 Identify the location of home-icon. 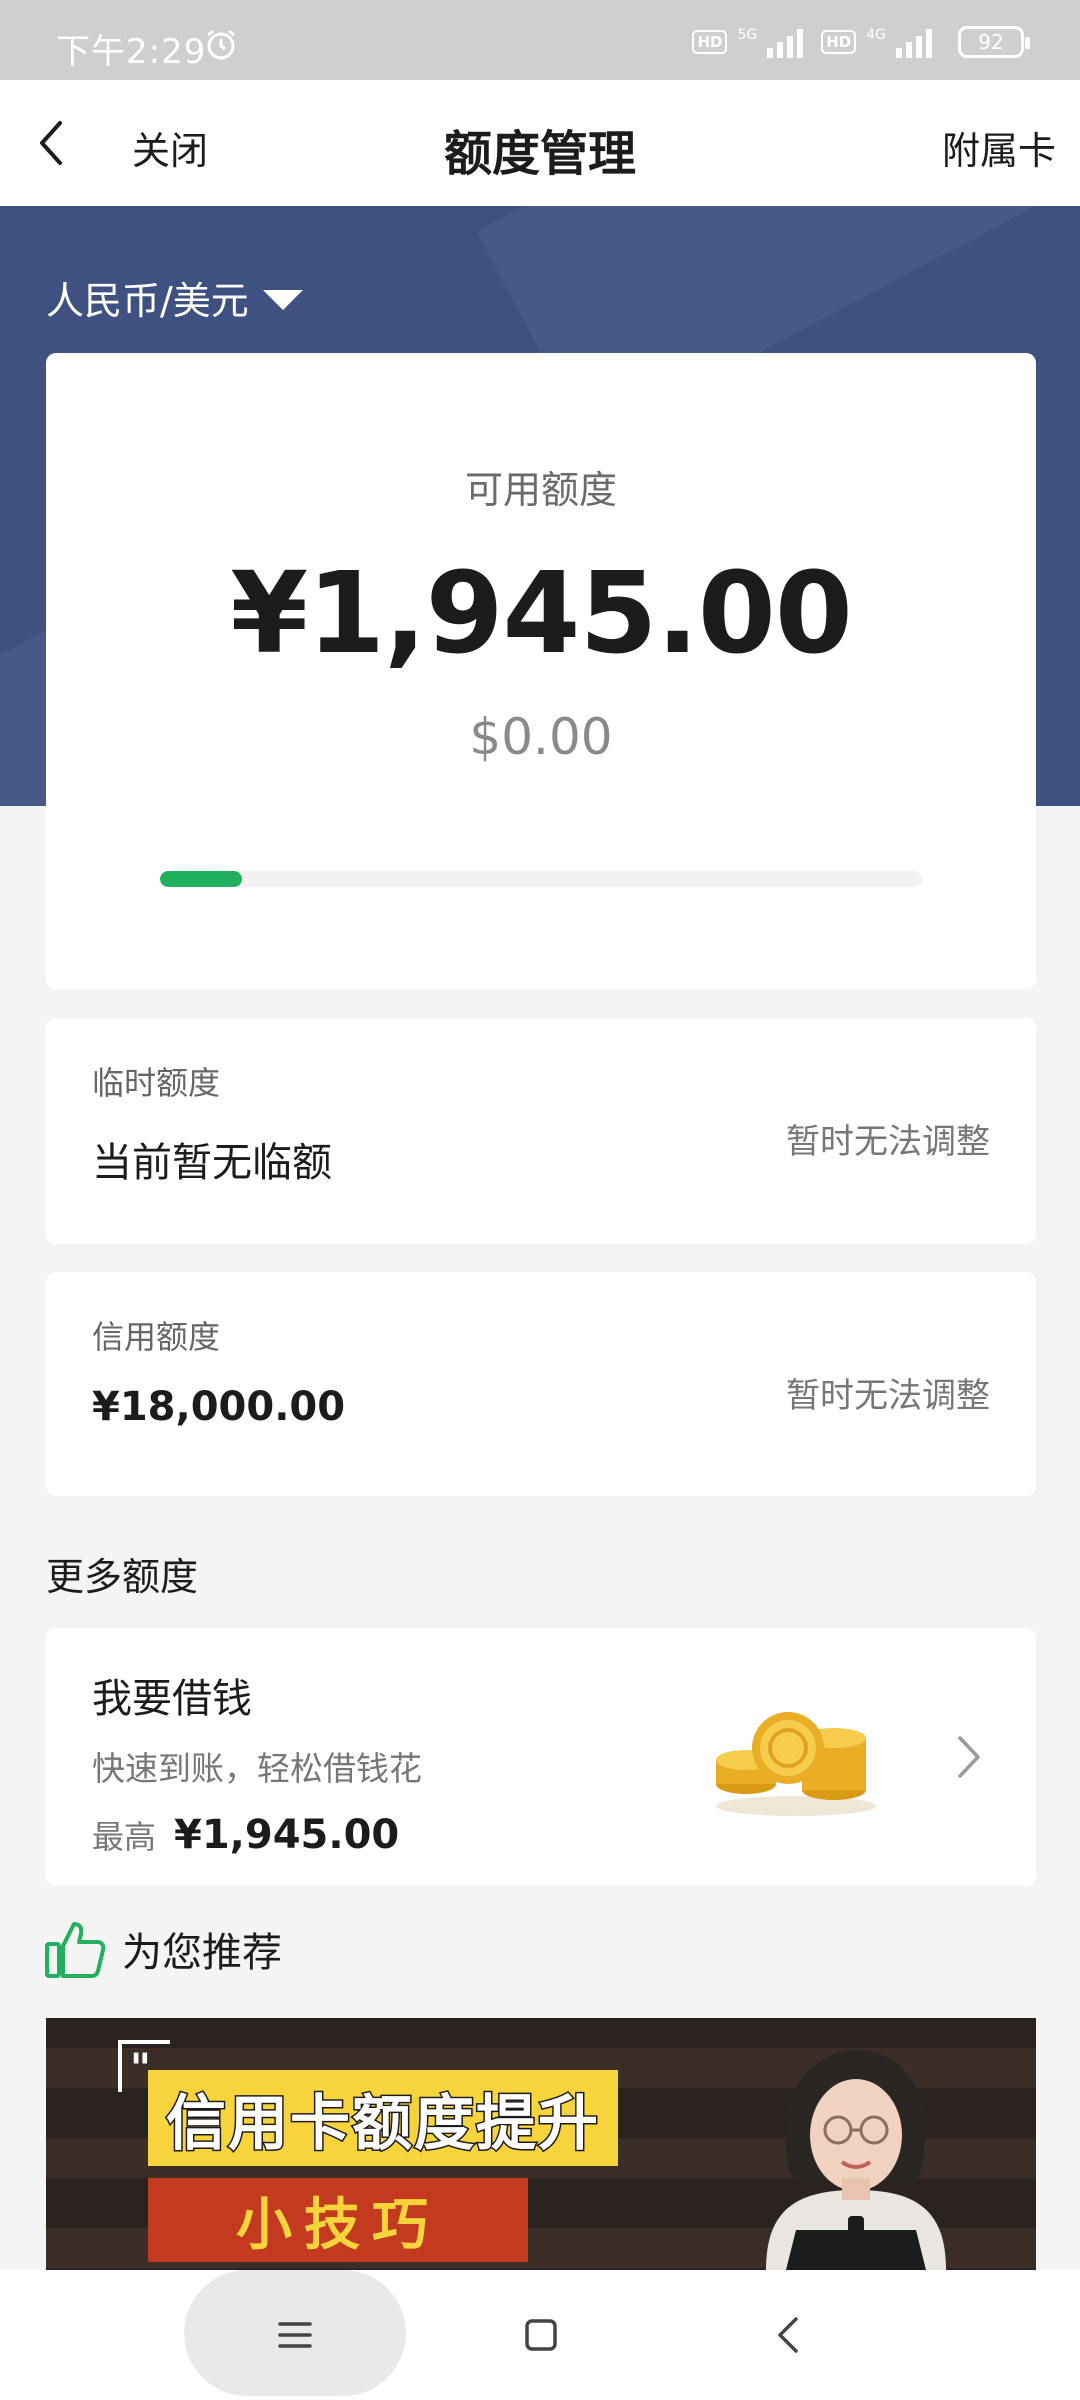
(541, 2335).